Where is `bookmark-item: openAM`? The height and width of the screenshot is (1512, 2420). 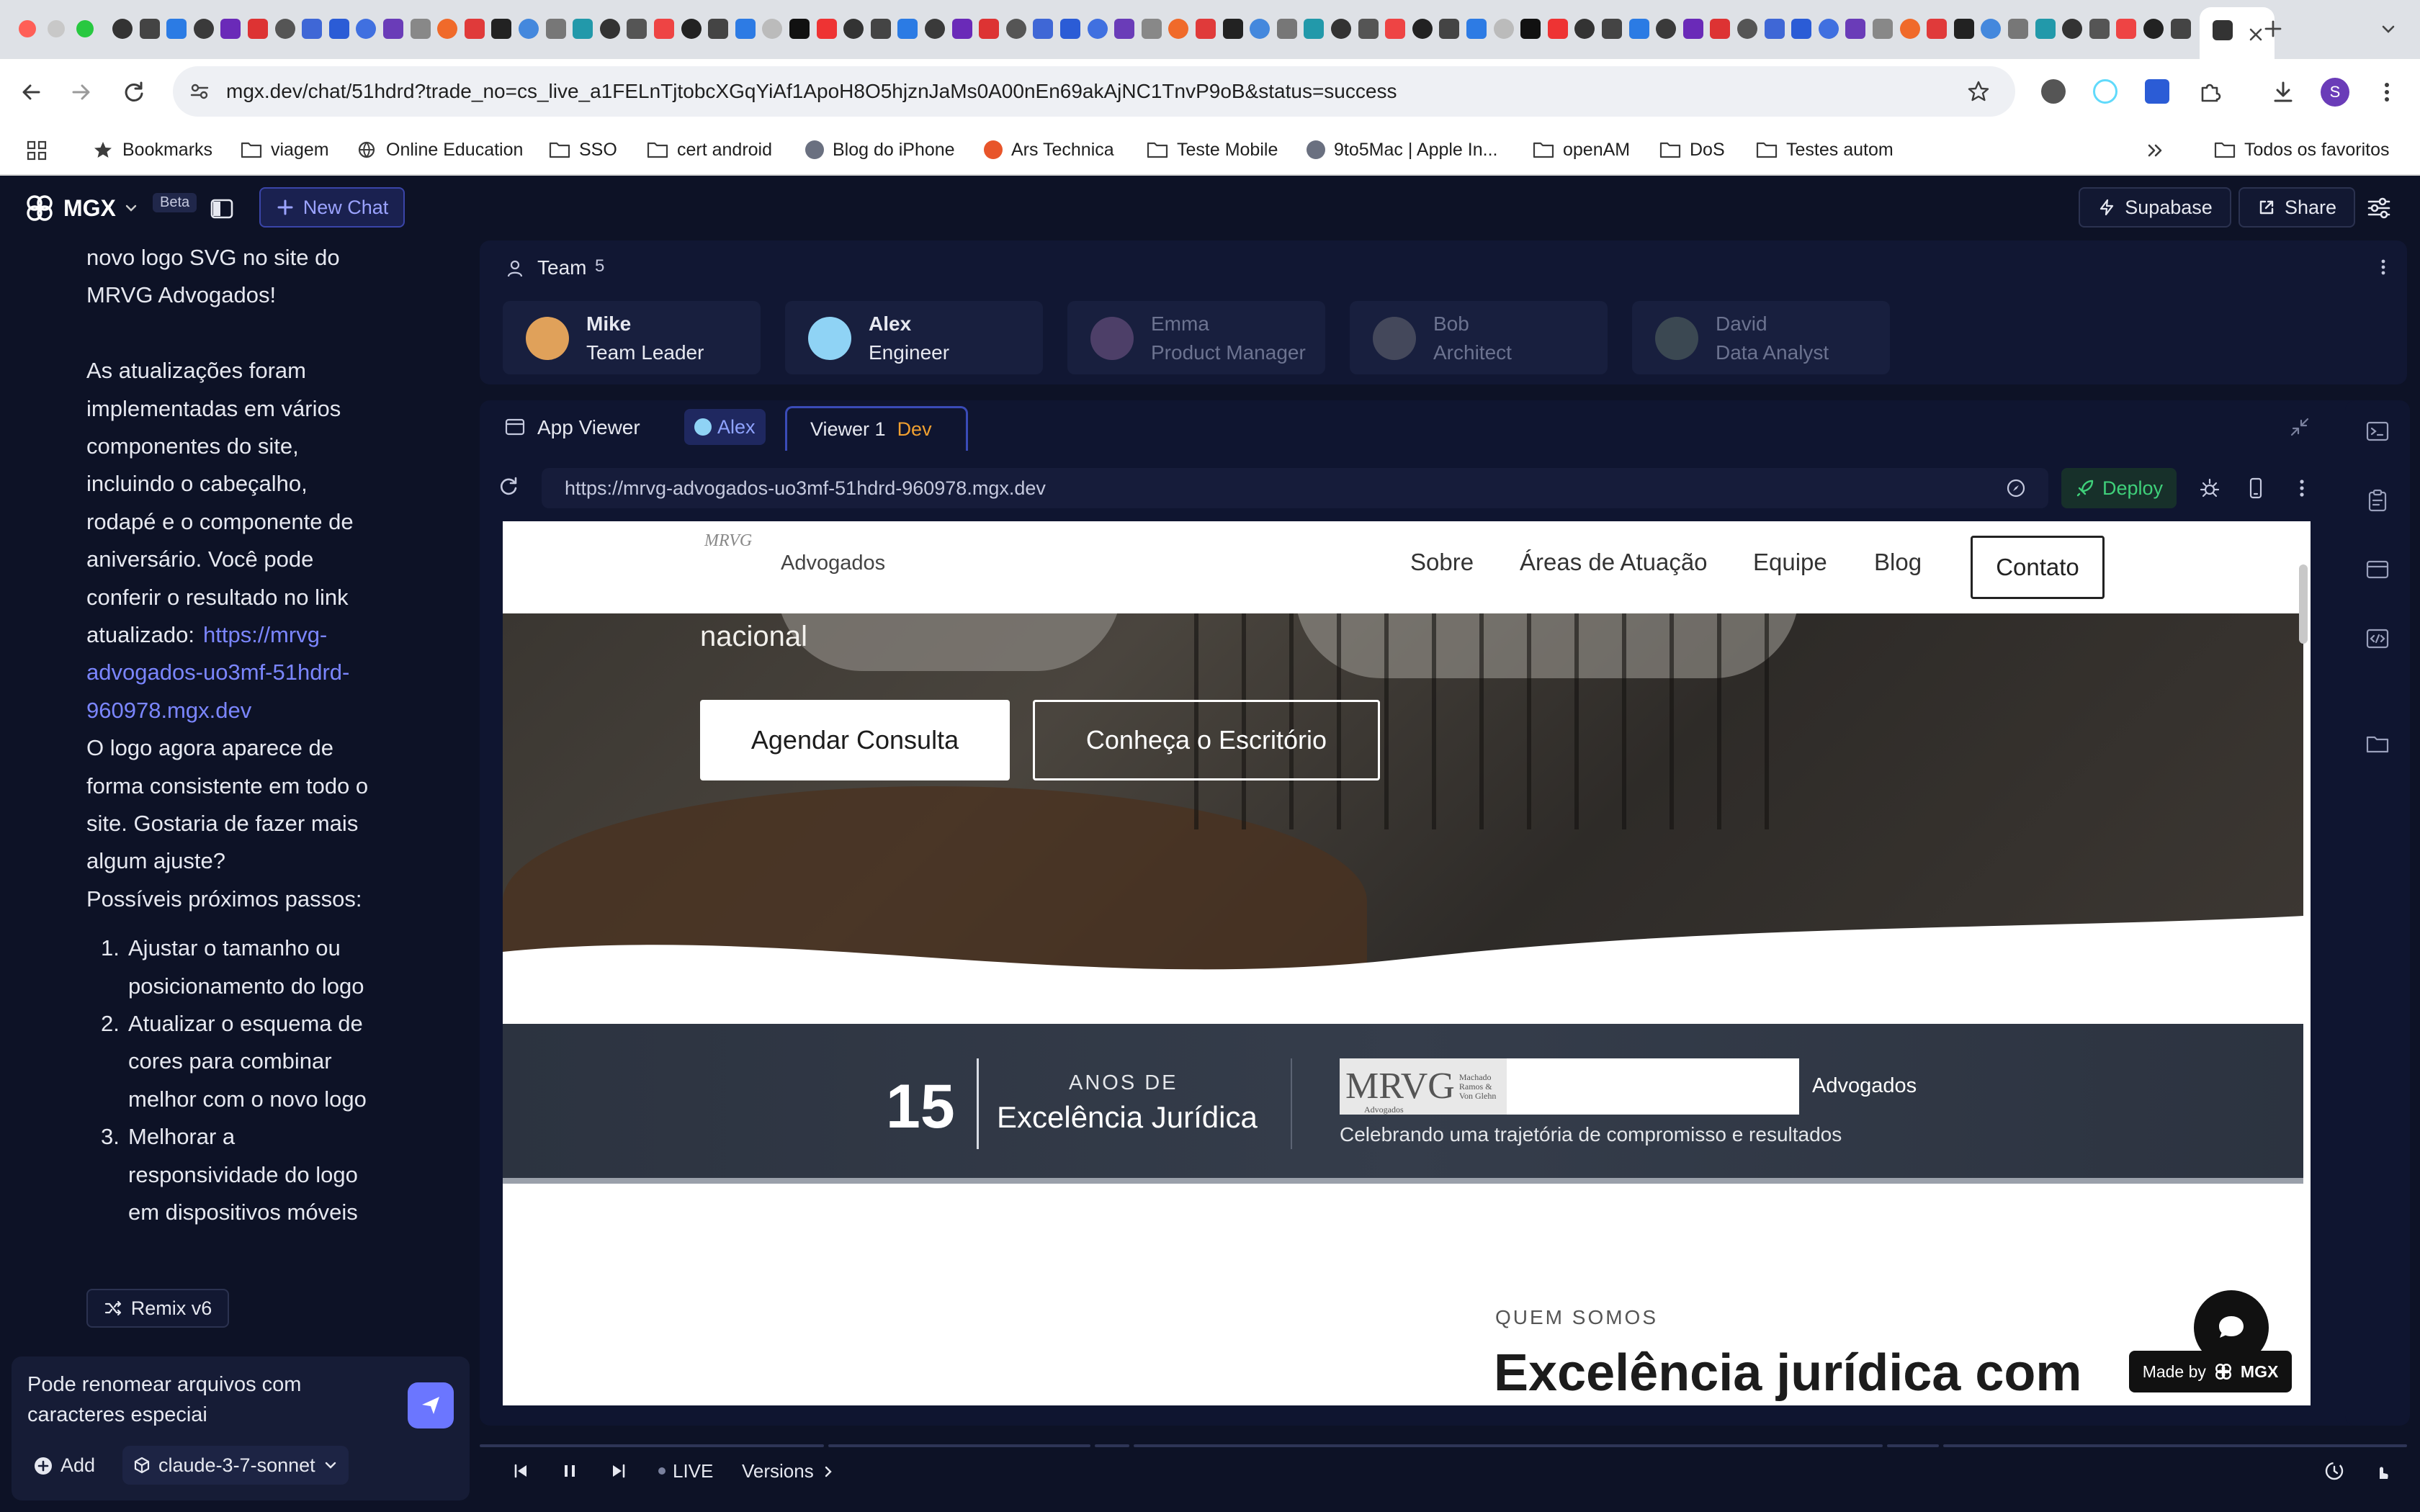 bookmark-item: openAM is located at coordinates (1581, 149).